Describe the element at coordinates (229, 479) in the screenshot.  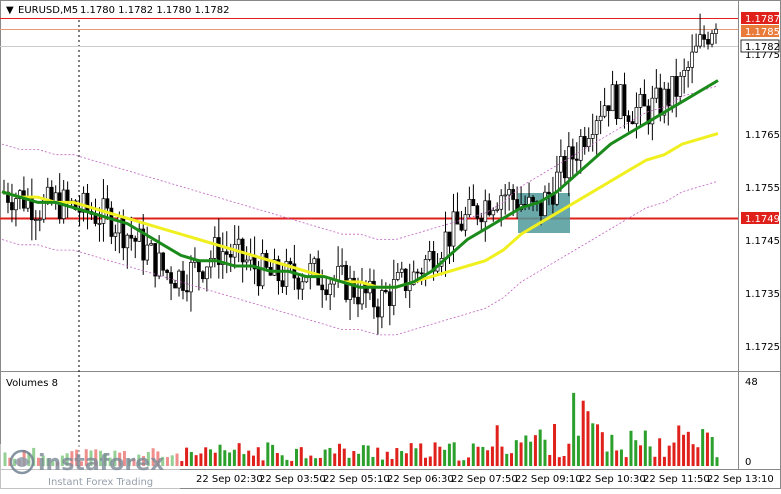
I see `time-label: 22 Sep 02:30` at that location.